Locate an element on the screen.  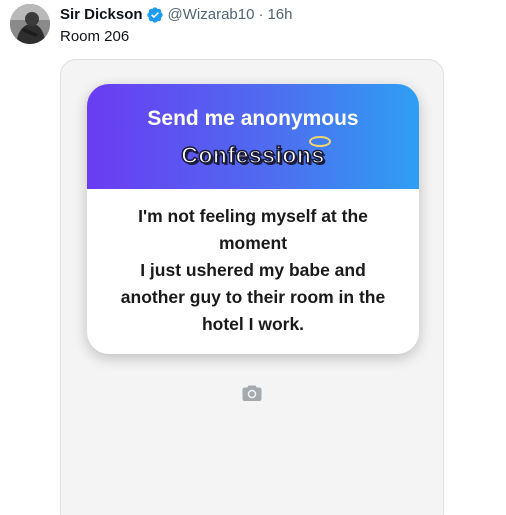
timestamp: 16h is located at coordinates (279, 15).